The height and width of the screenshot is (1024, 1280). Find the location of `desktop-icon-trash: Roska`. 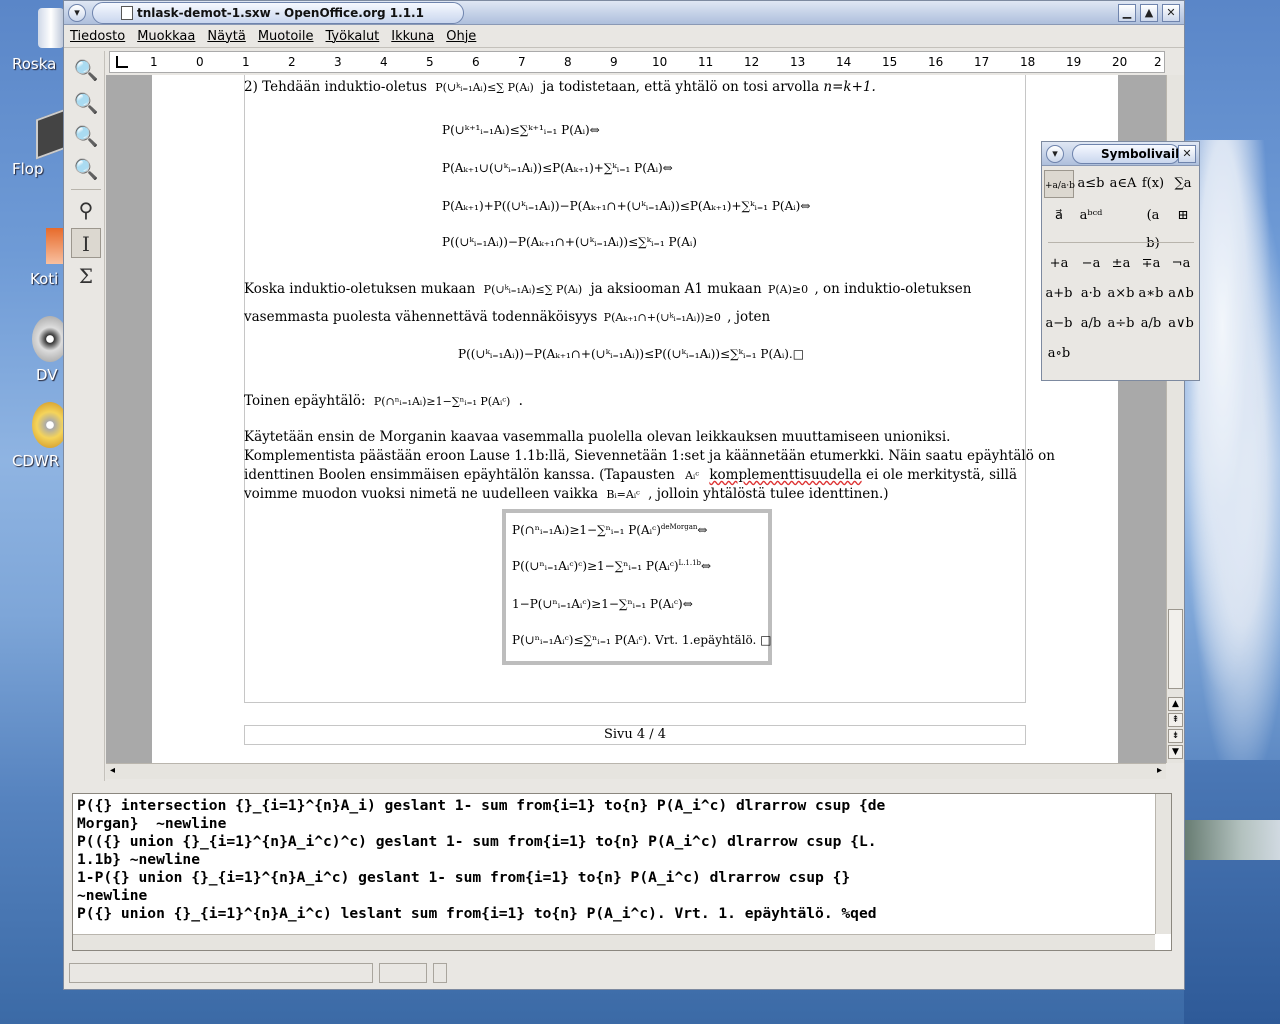

desktop-icon-trash: Roska is located at coordinates (34, 64).